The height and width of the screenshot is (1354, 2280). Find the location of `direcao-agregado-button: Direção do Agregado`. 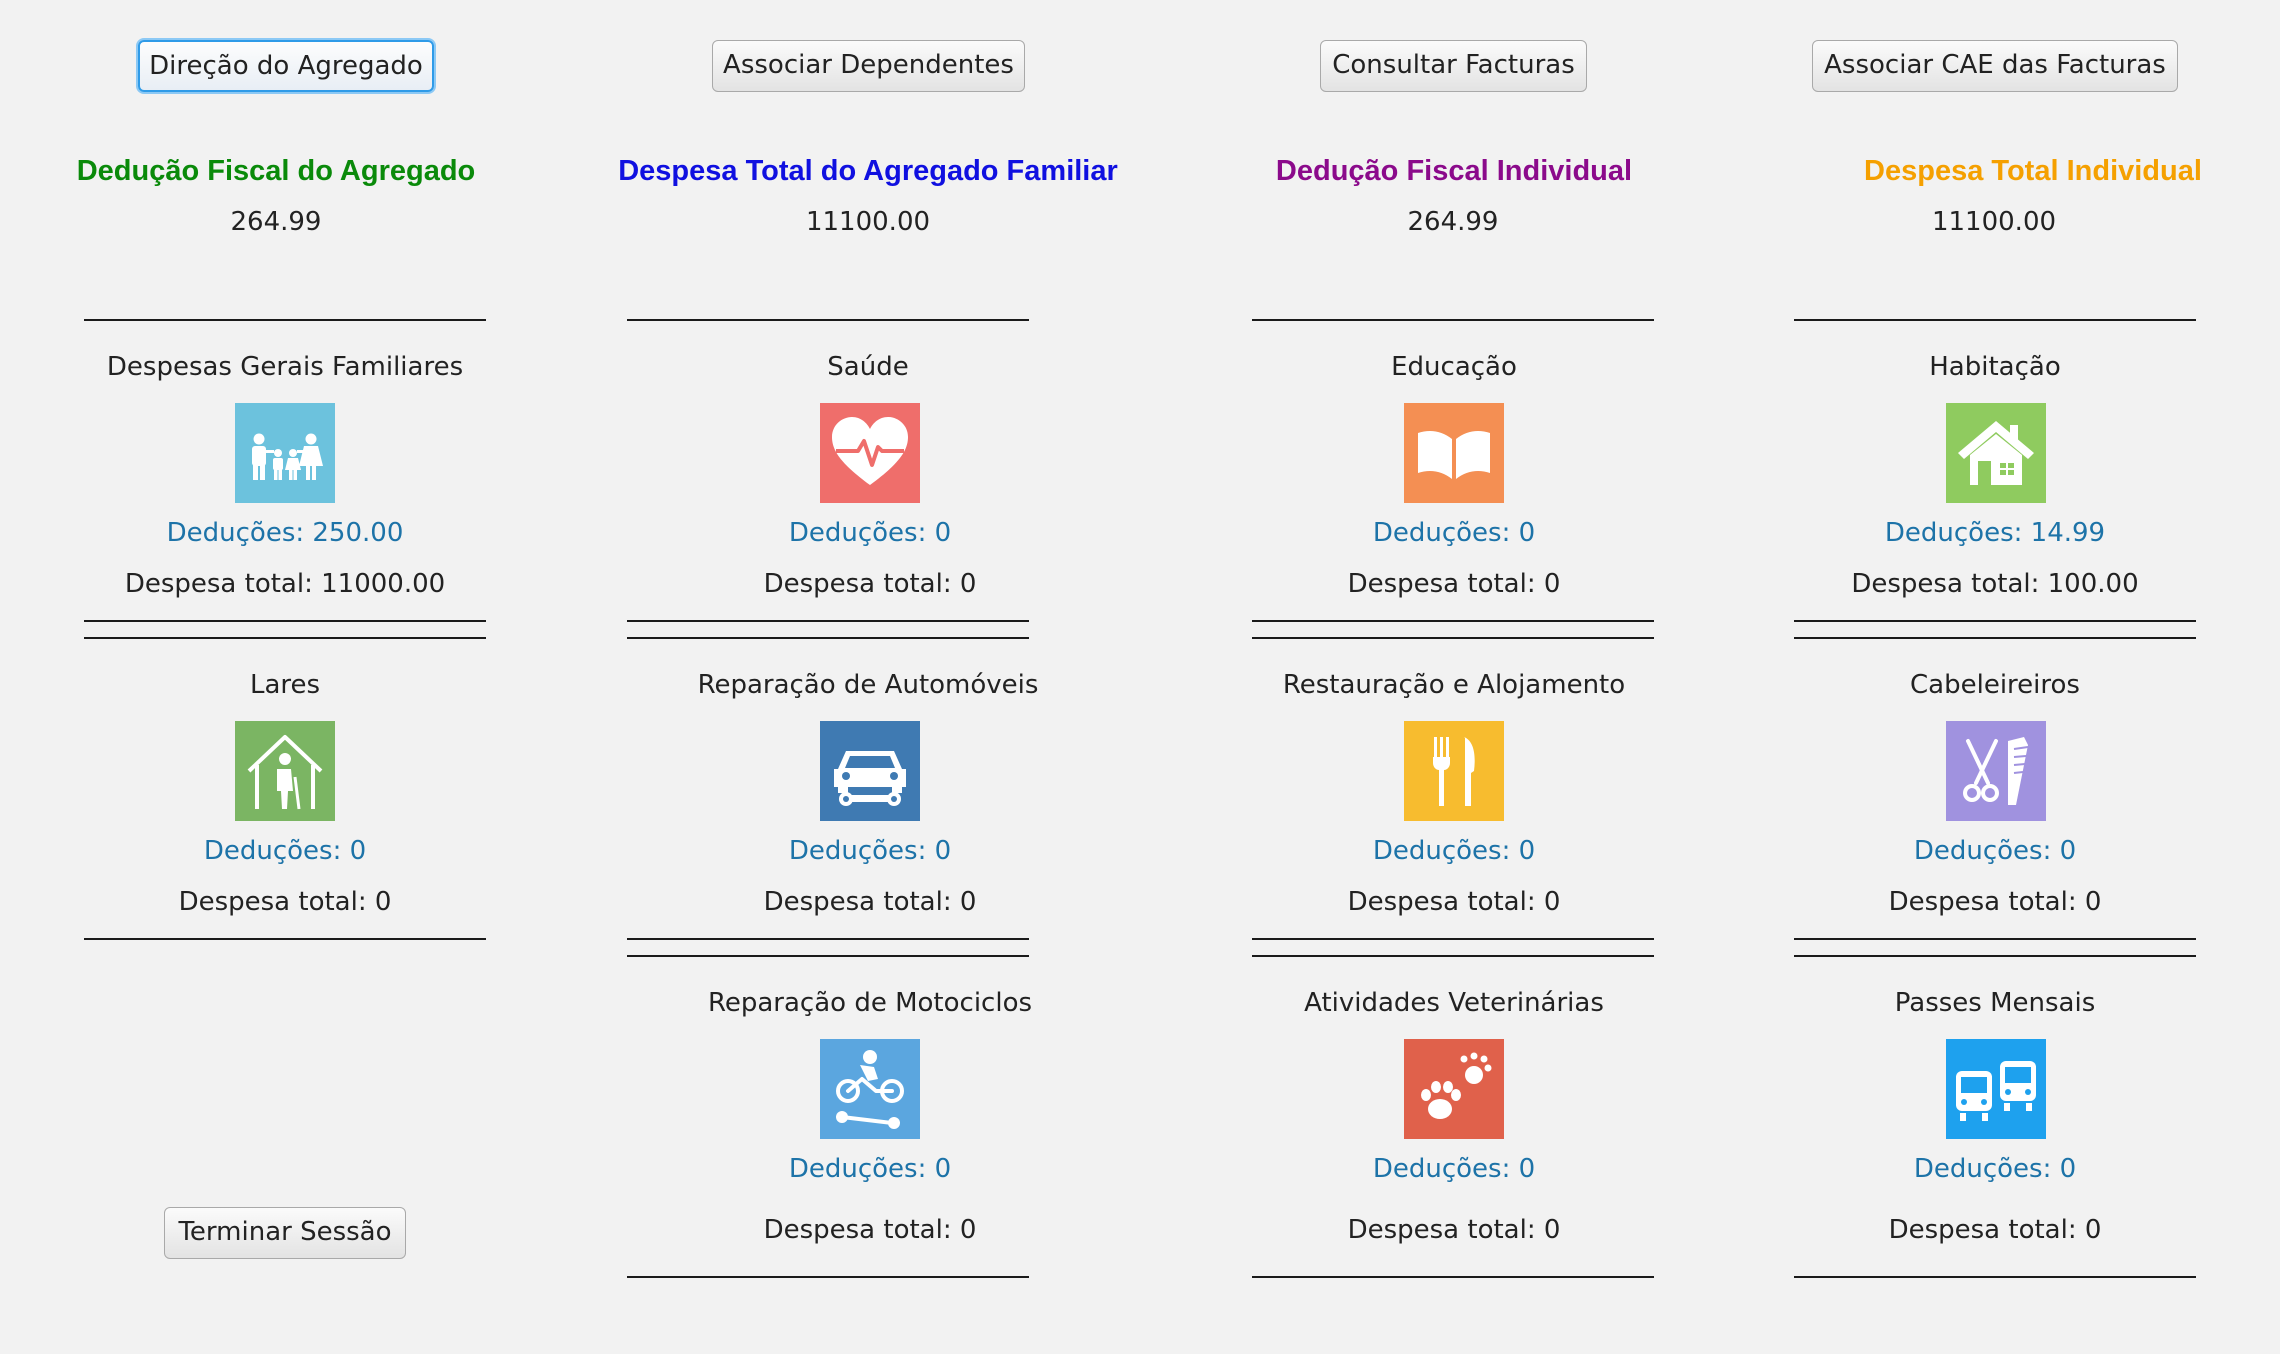

direcao-agregado-button: Direção do Agregado is located at coordinates (286, 66).